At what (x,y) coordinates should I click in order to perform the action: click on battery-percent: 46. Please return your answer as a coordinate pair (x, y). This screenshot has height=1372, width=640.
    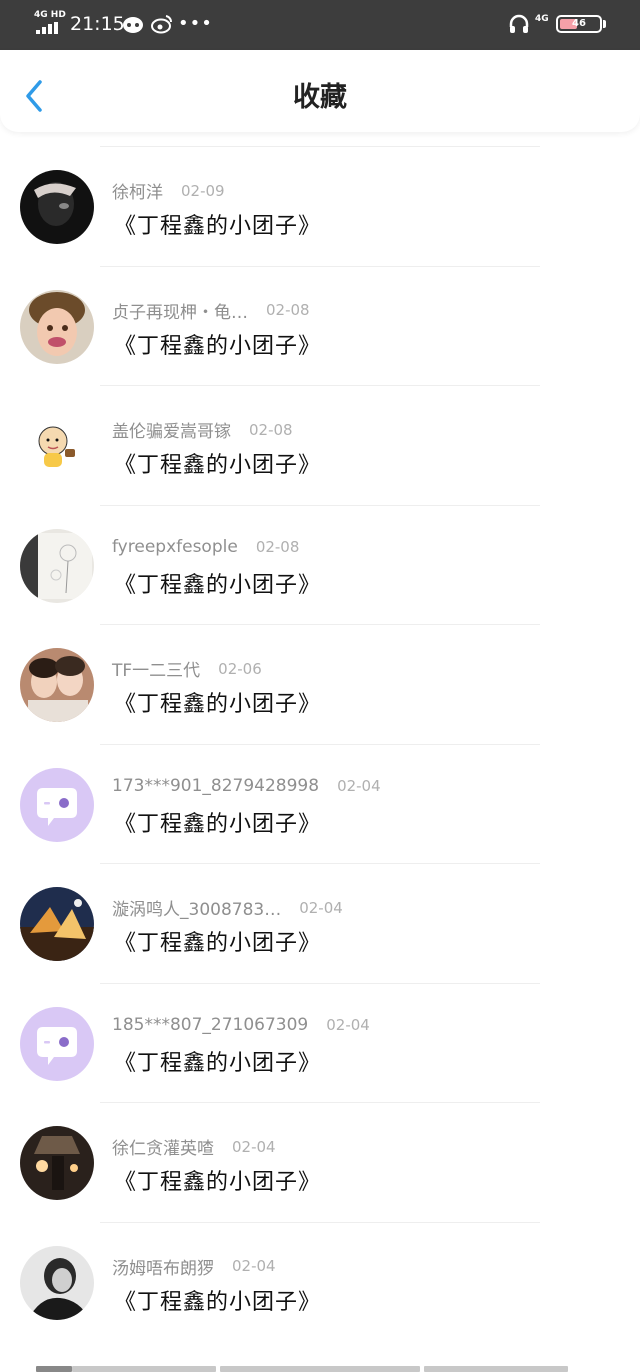
    Looking at the image, I should click on (579, 23).